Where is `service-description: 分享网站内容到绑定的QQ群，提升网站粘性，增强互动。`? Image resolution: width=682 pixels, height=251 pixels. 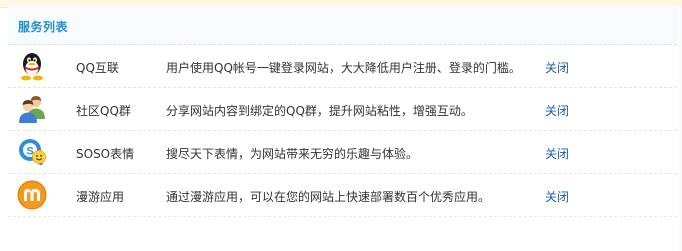
service-description: 分享网站内容到绑定的QQ群，提升网站粘性，增强互动。 is located at coordinates (319, 111).